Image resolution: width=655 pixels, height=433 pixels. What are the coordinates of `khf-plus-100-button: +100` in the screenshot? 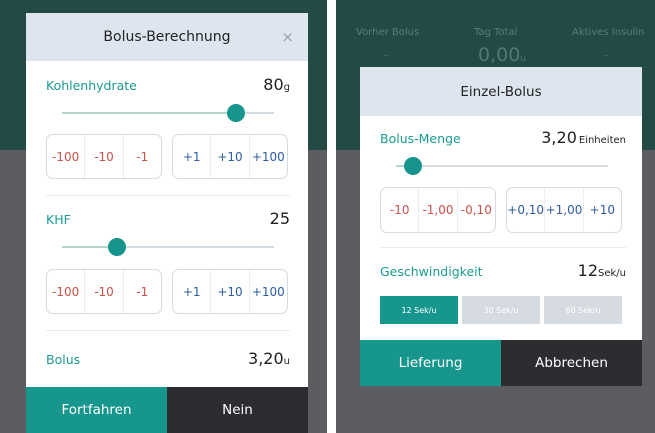 It's located at (268, 291).